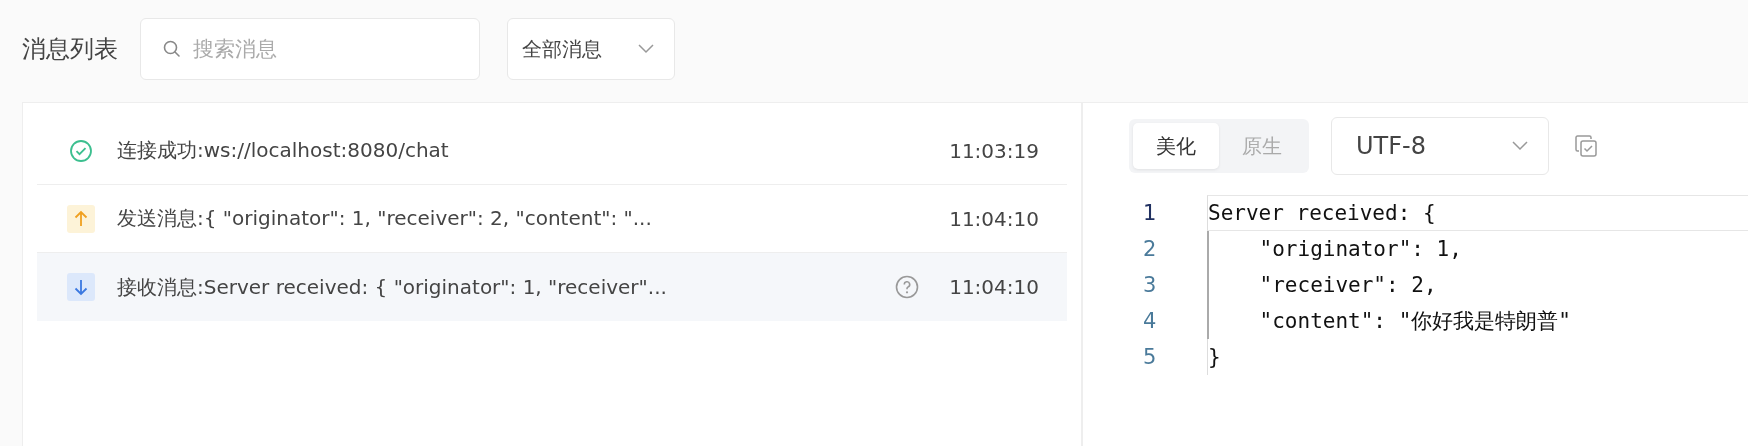  I want to click on message-row: 连接成功:ws://localhost:8080/chat 11:03:19, so click(552, 151).